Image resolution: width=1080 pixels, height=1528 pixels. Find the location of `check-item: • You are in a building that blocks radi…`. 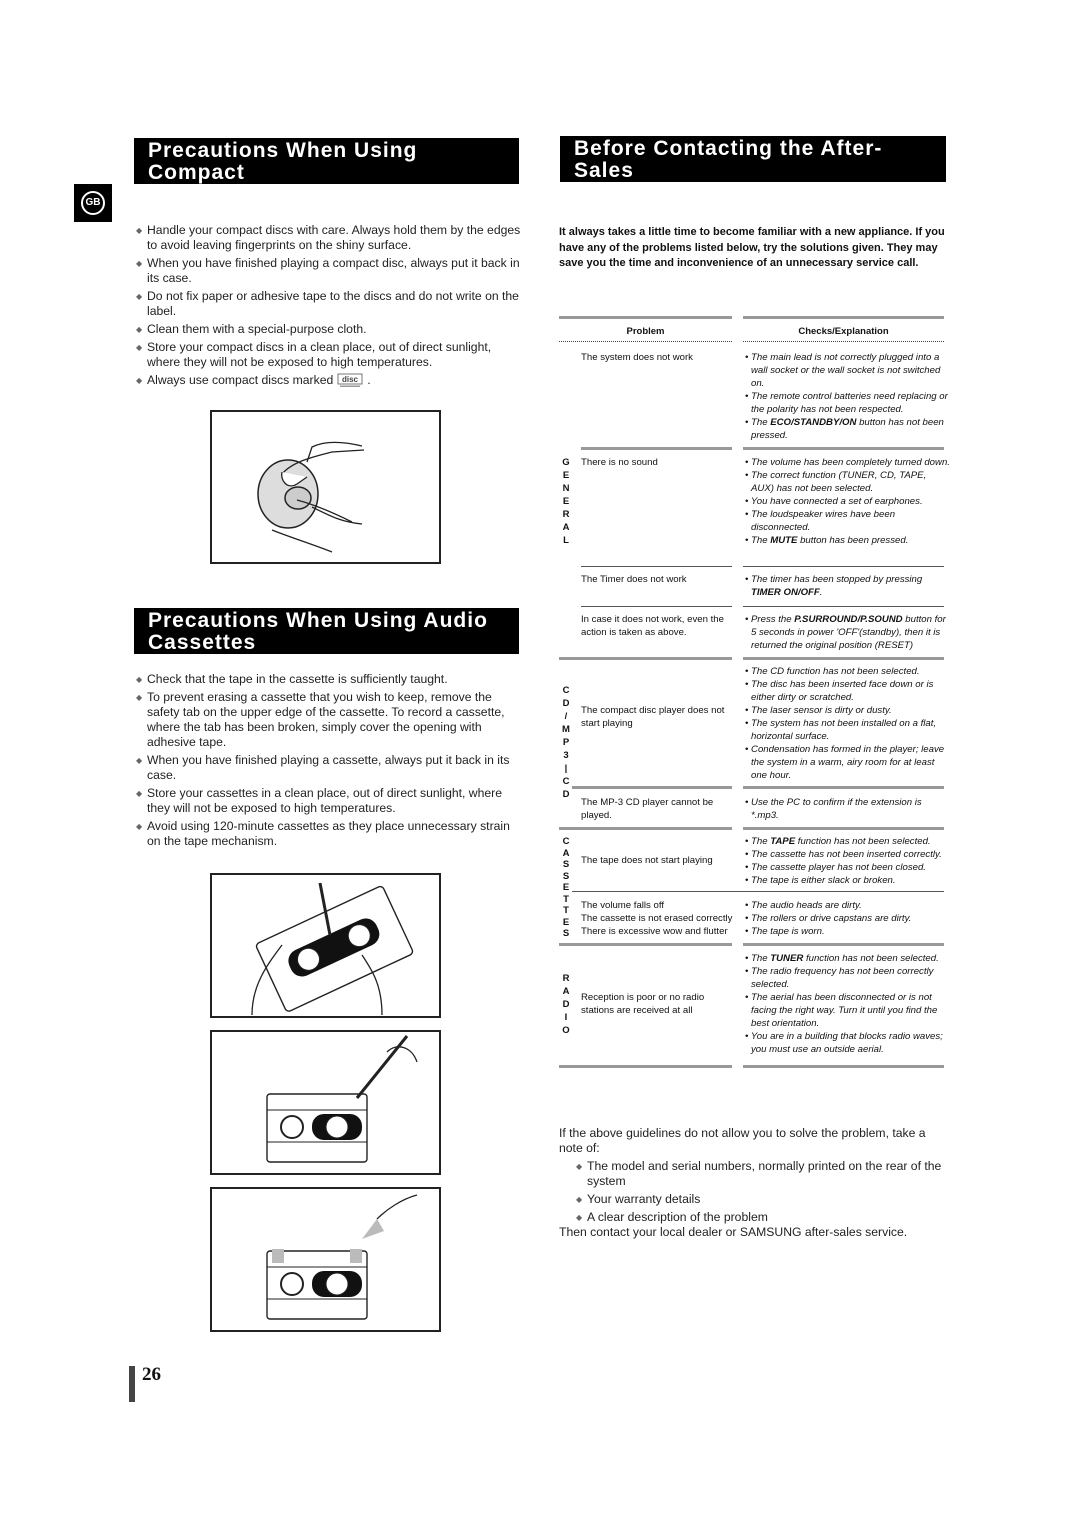

check-item: • You are in a building that blocks radi… is located at coordinates (844, 1043).